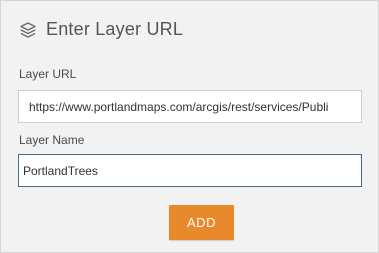 The height and width of the screenshot is (253, 379). I want to click on layers-icon, so click(28, 30).